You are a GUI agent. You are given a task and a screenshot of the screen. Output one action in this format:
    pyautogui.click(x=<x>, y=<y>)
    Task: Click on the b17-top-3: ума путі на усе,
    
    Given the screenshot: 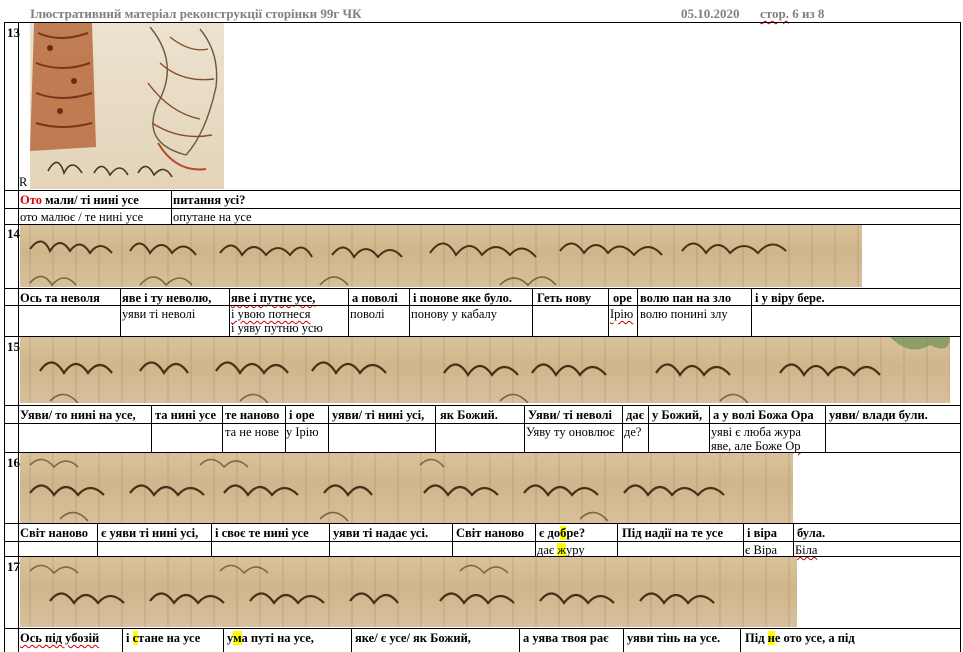 What is the action you would take?
    pyautogui.click(x=270, y=638)
    